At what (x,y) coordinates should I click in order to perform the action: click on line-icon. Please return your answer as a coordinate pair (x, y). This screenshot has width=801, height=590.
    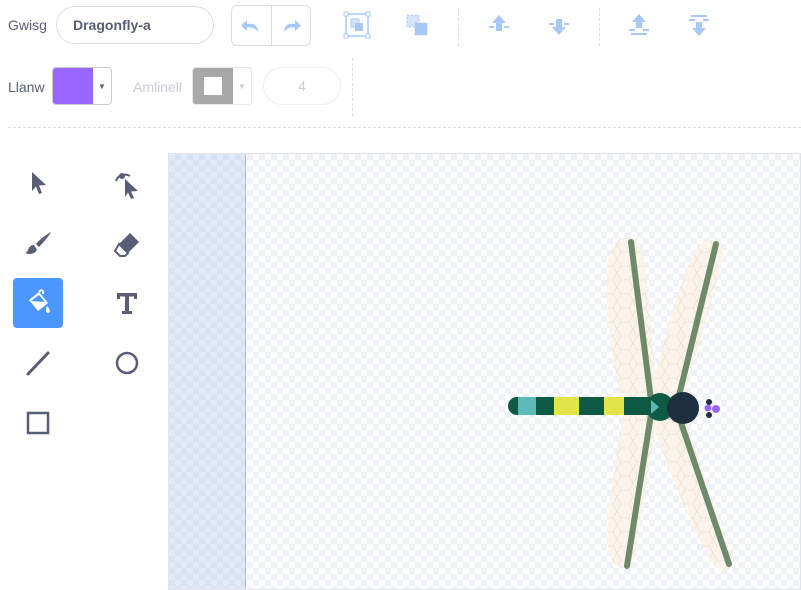
    Looking at the image, I should click on (38, 363).